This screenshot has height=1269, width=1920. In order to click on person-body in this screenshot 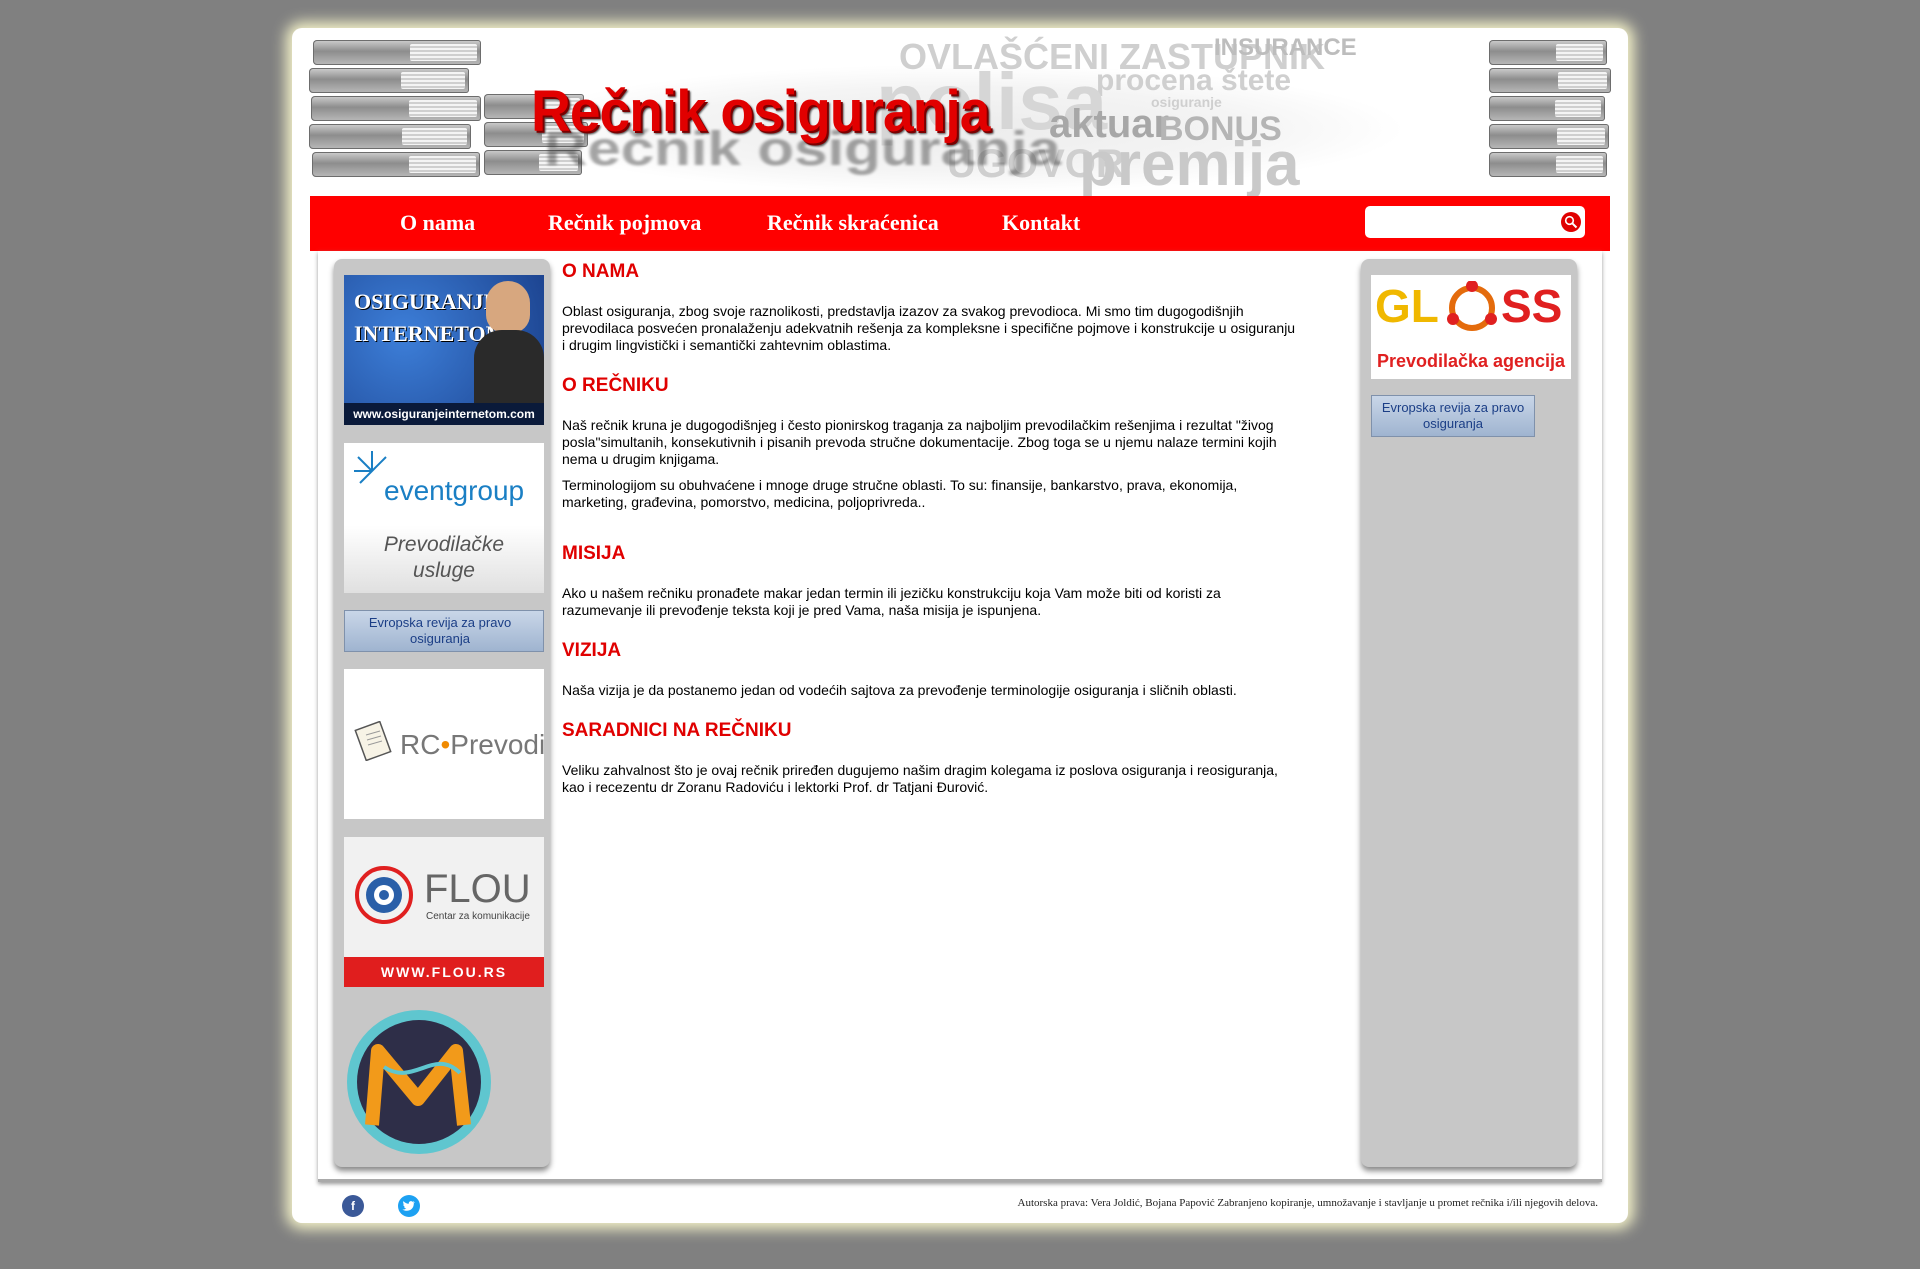, I will do `click(509, 370)`.